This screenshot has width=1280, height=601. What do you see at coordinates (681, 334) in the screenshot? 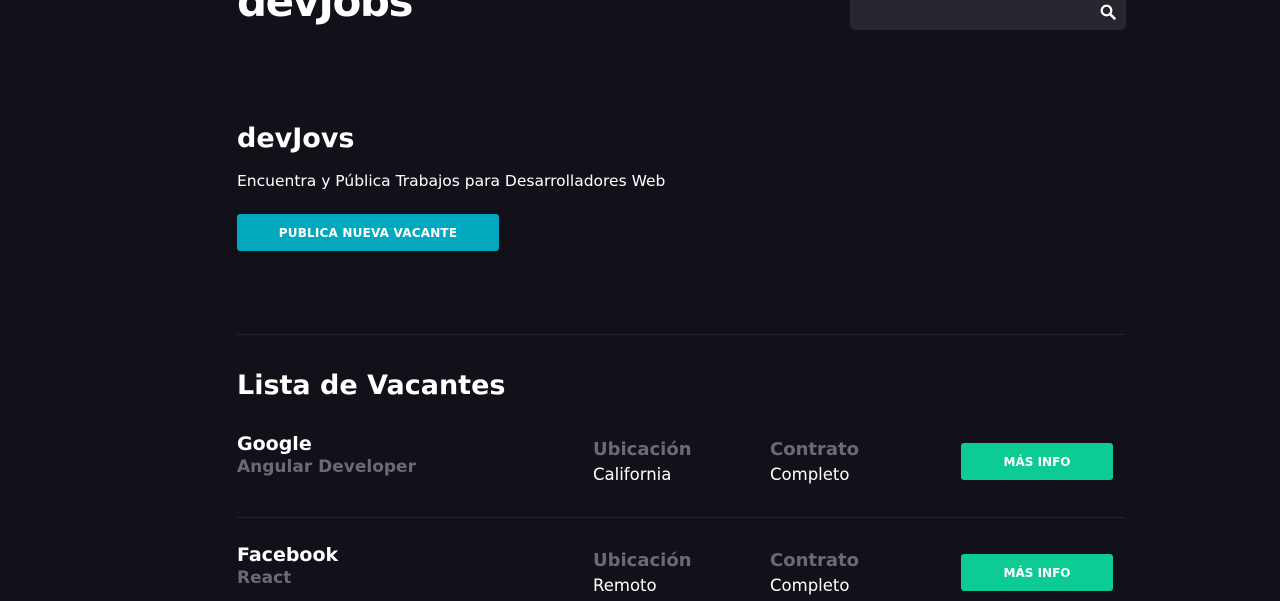
I see `section-divider` at bounding box center [681, 334].